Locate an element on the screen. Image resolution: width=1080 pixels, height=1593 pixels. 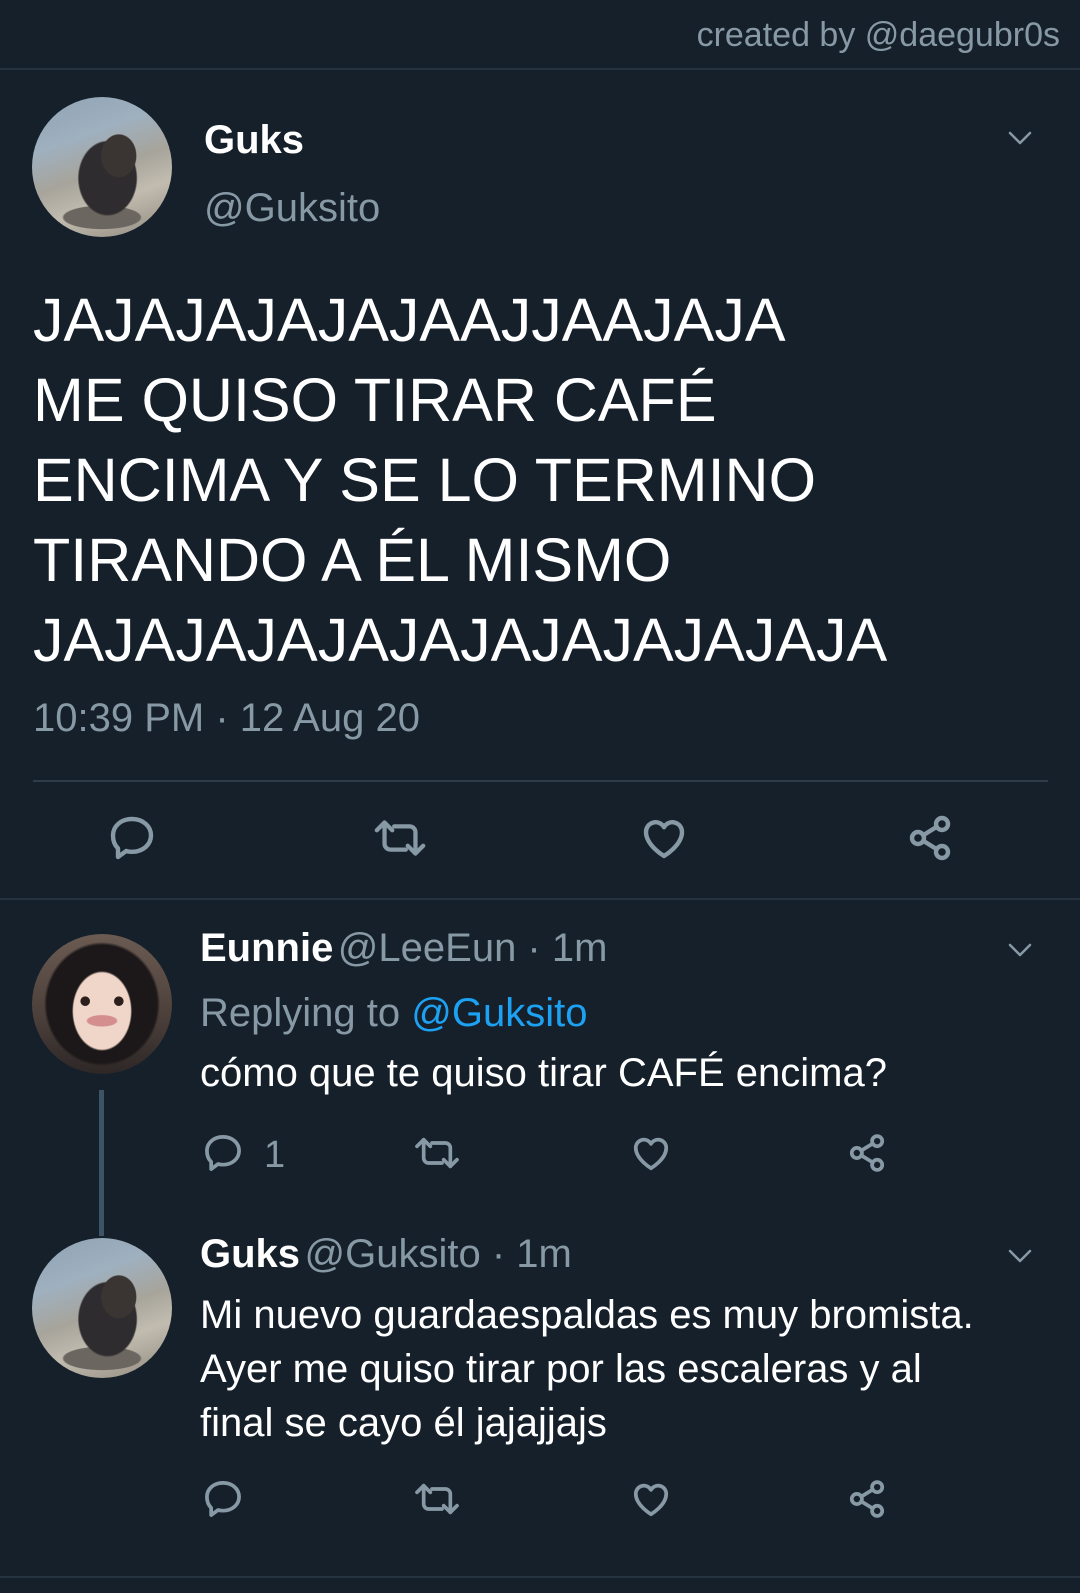
reply-text-line: Mi nuevo guardaespaldas es muy bromista. is located at coordinates (587, 1315).